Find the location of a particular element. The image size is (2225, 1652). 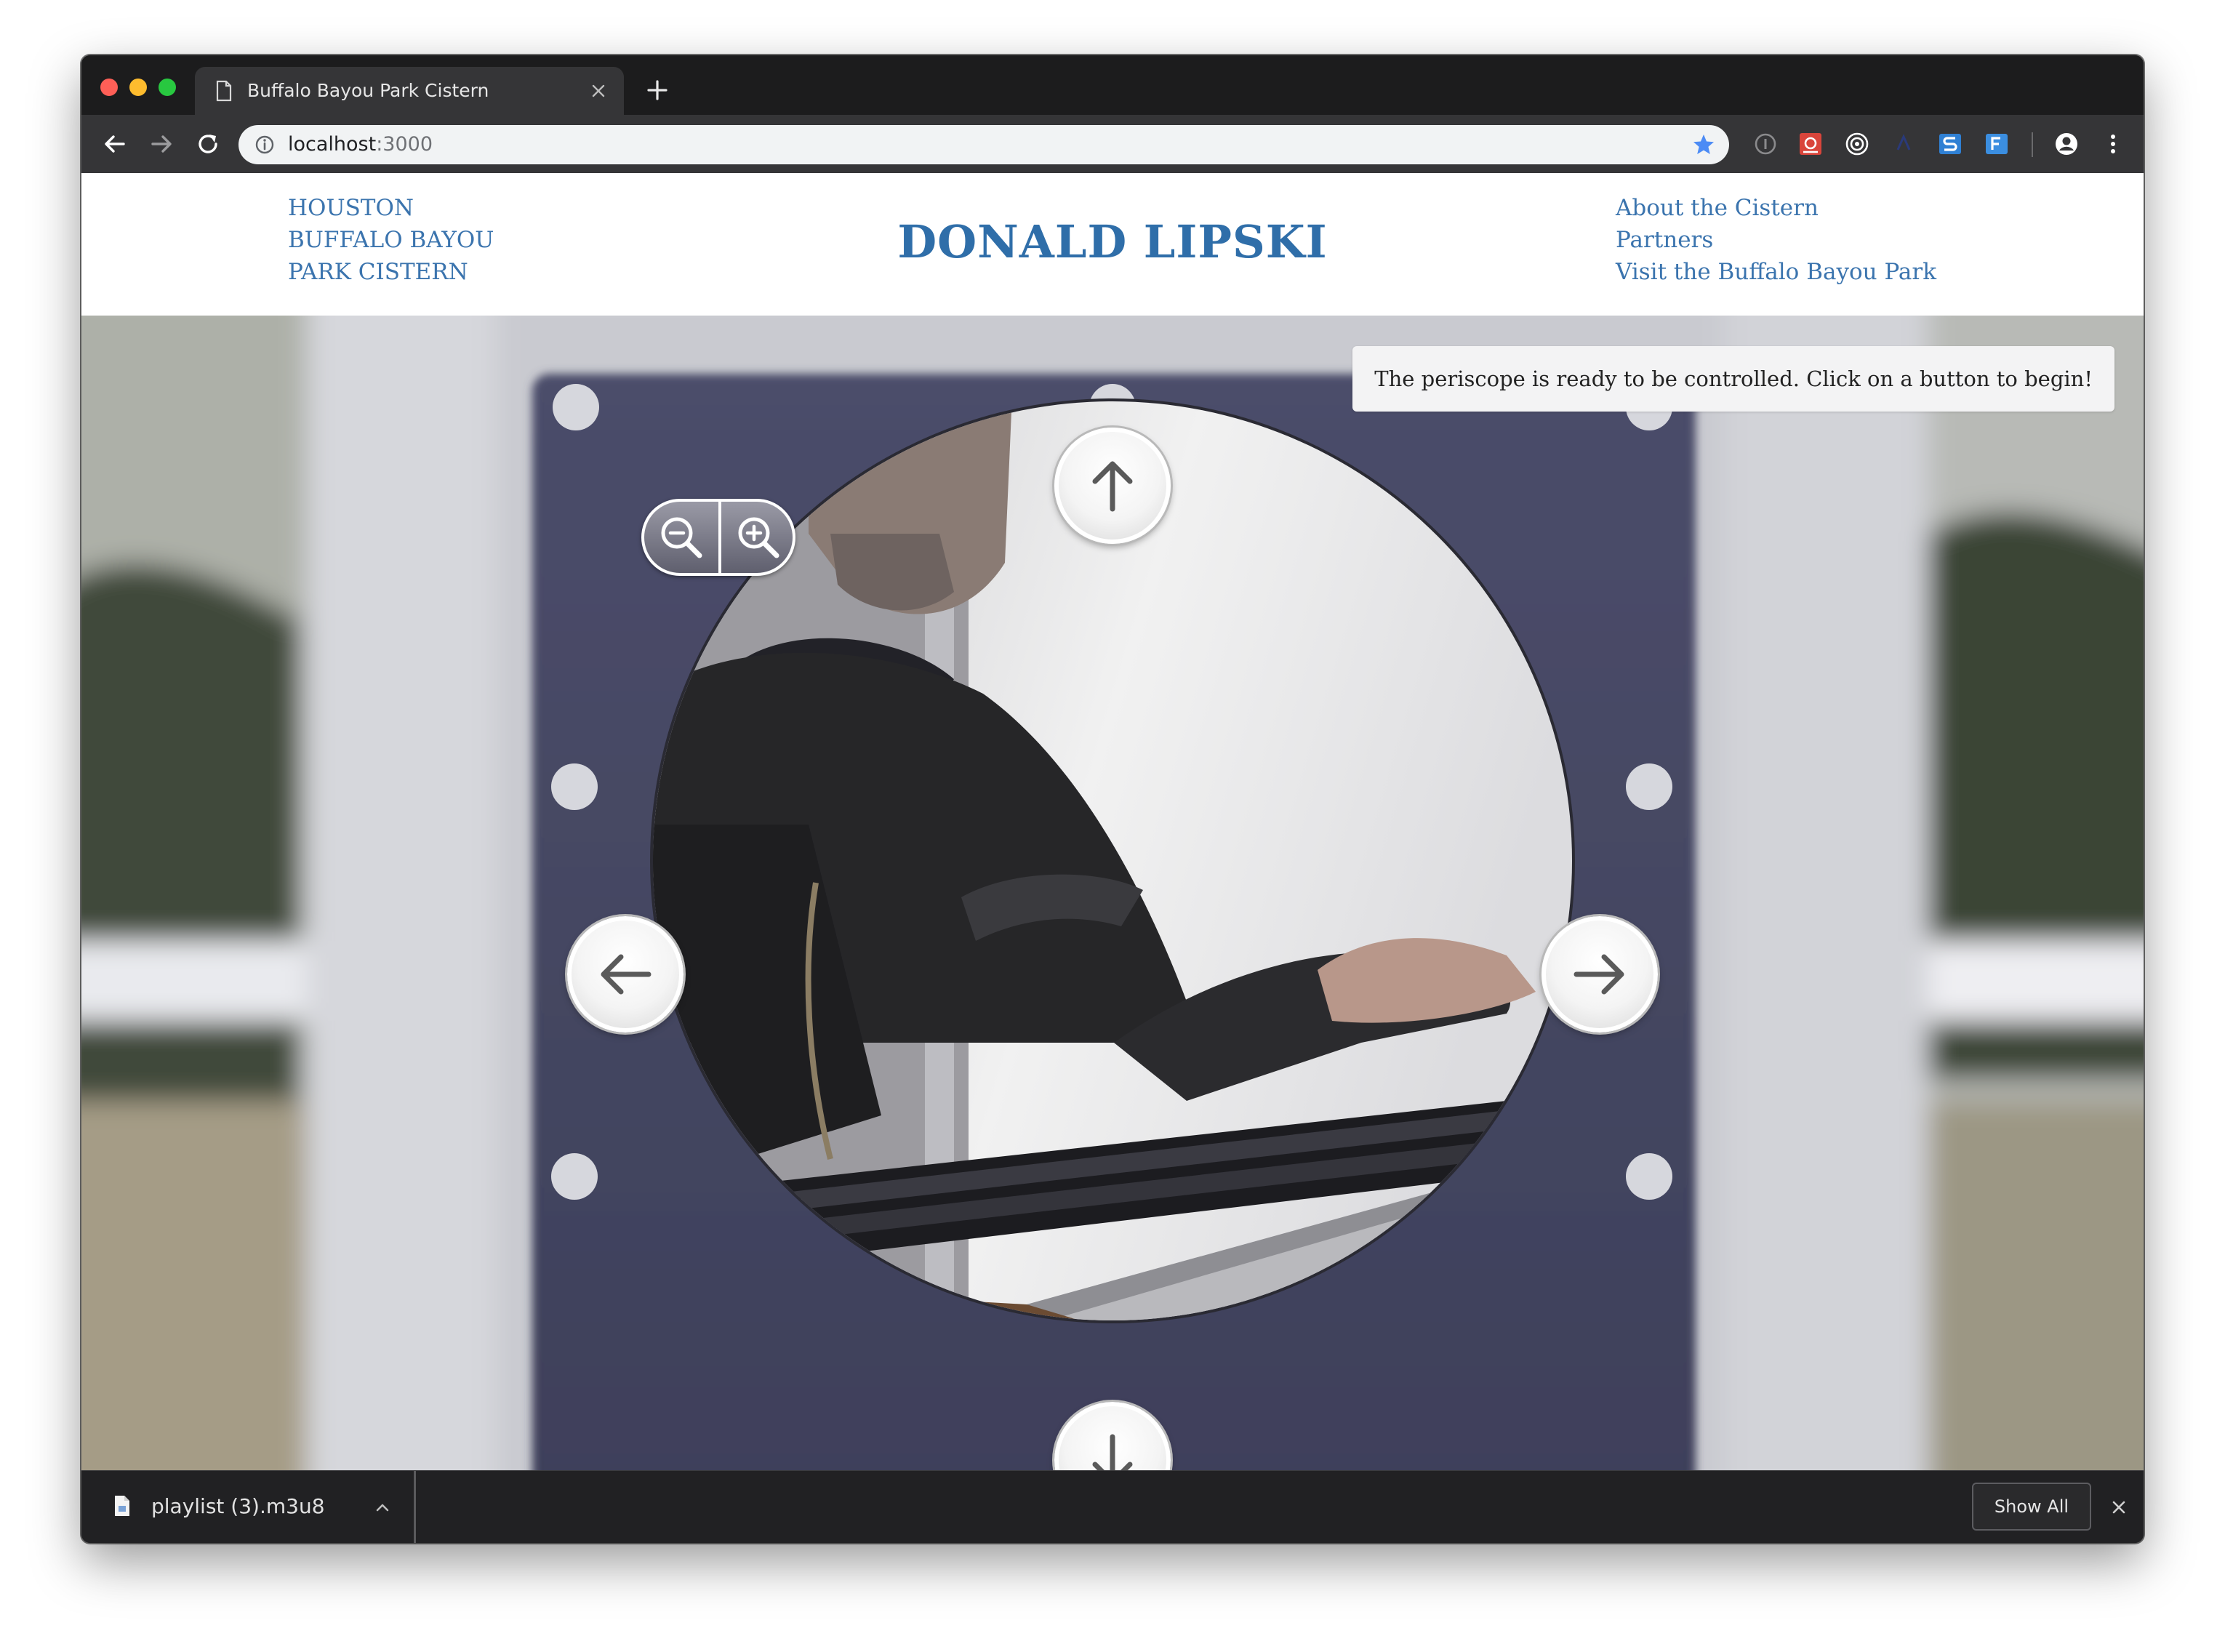

move-right-button is located at coordinates (1600, 974).